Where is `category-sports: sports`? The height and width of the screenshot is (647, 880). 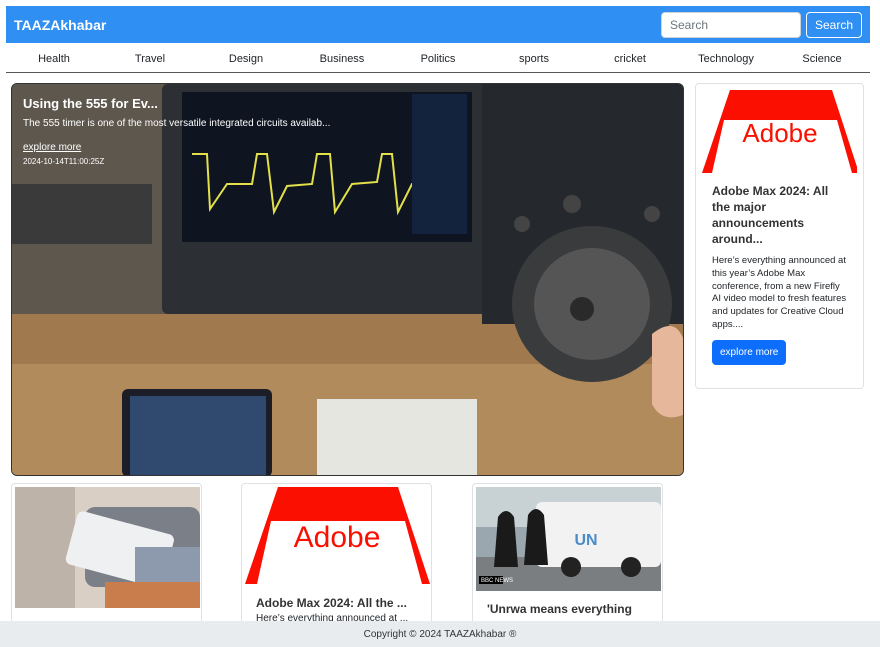
category-sports: sports is located at coordinates (534, 59).